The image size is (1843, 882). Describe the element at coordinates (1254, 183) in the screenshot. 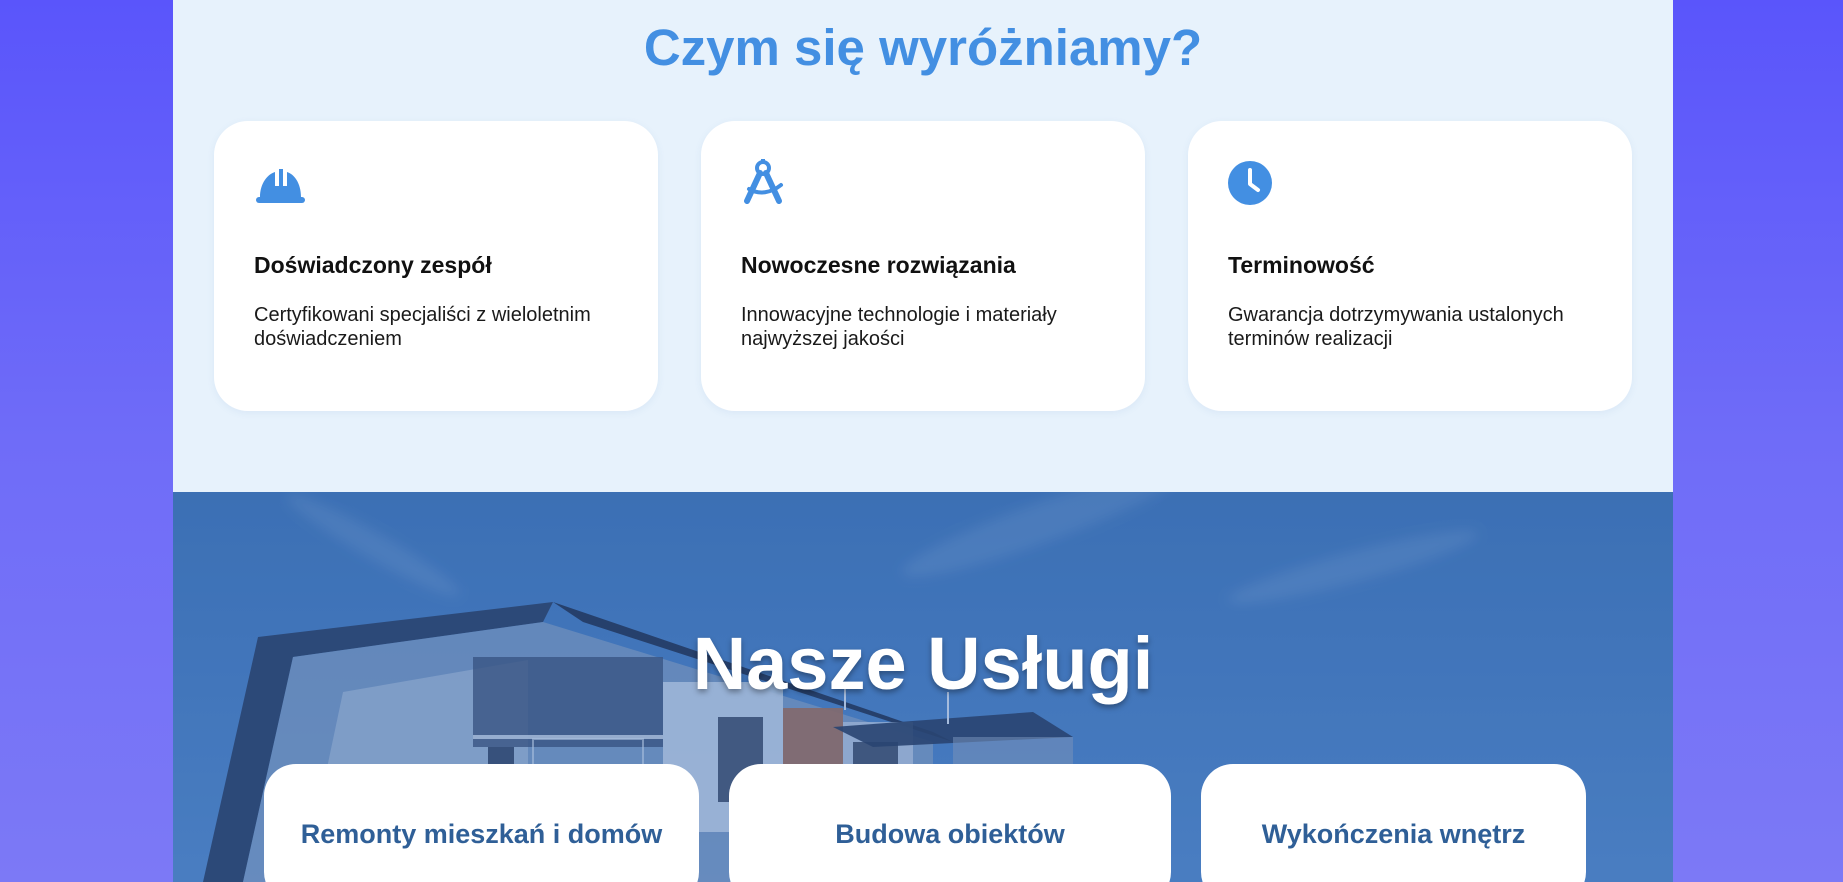

I see `clock-icon` at that location.